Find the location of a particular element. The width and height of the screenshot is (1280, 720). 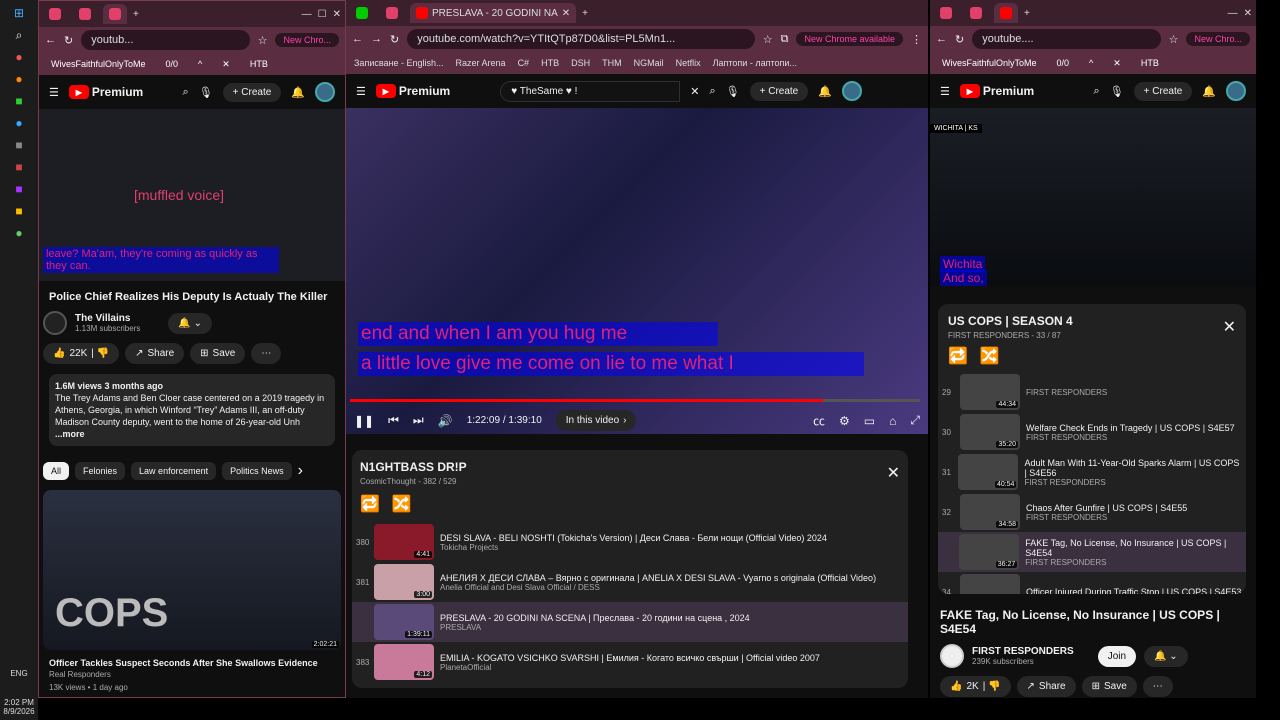

playlist-item-title: Chaos After Gunfire | US COPS | S4E55 is located at coordinates (1106, 508).